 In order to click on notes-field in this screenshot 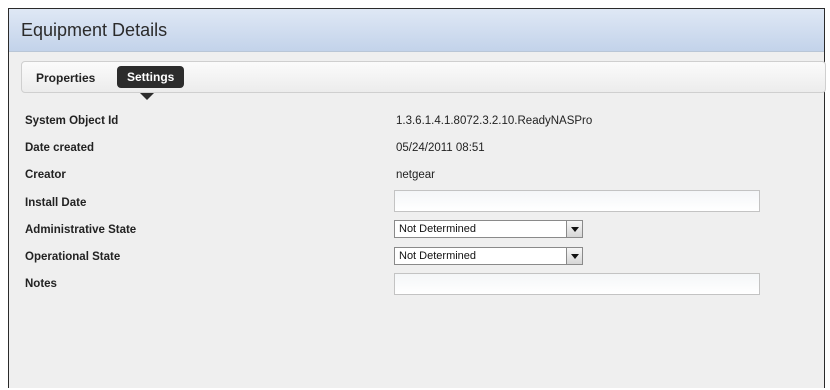, I will do `click(577, 284)`.